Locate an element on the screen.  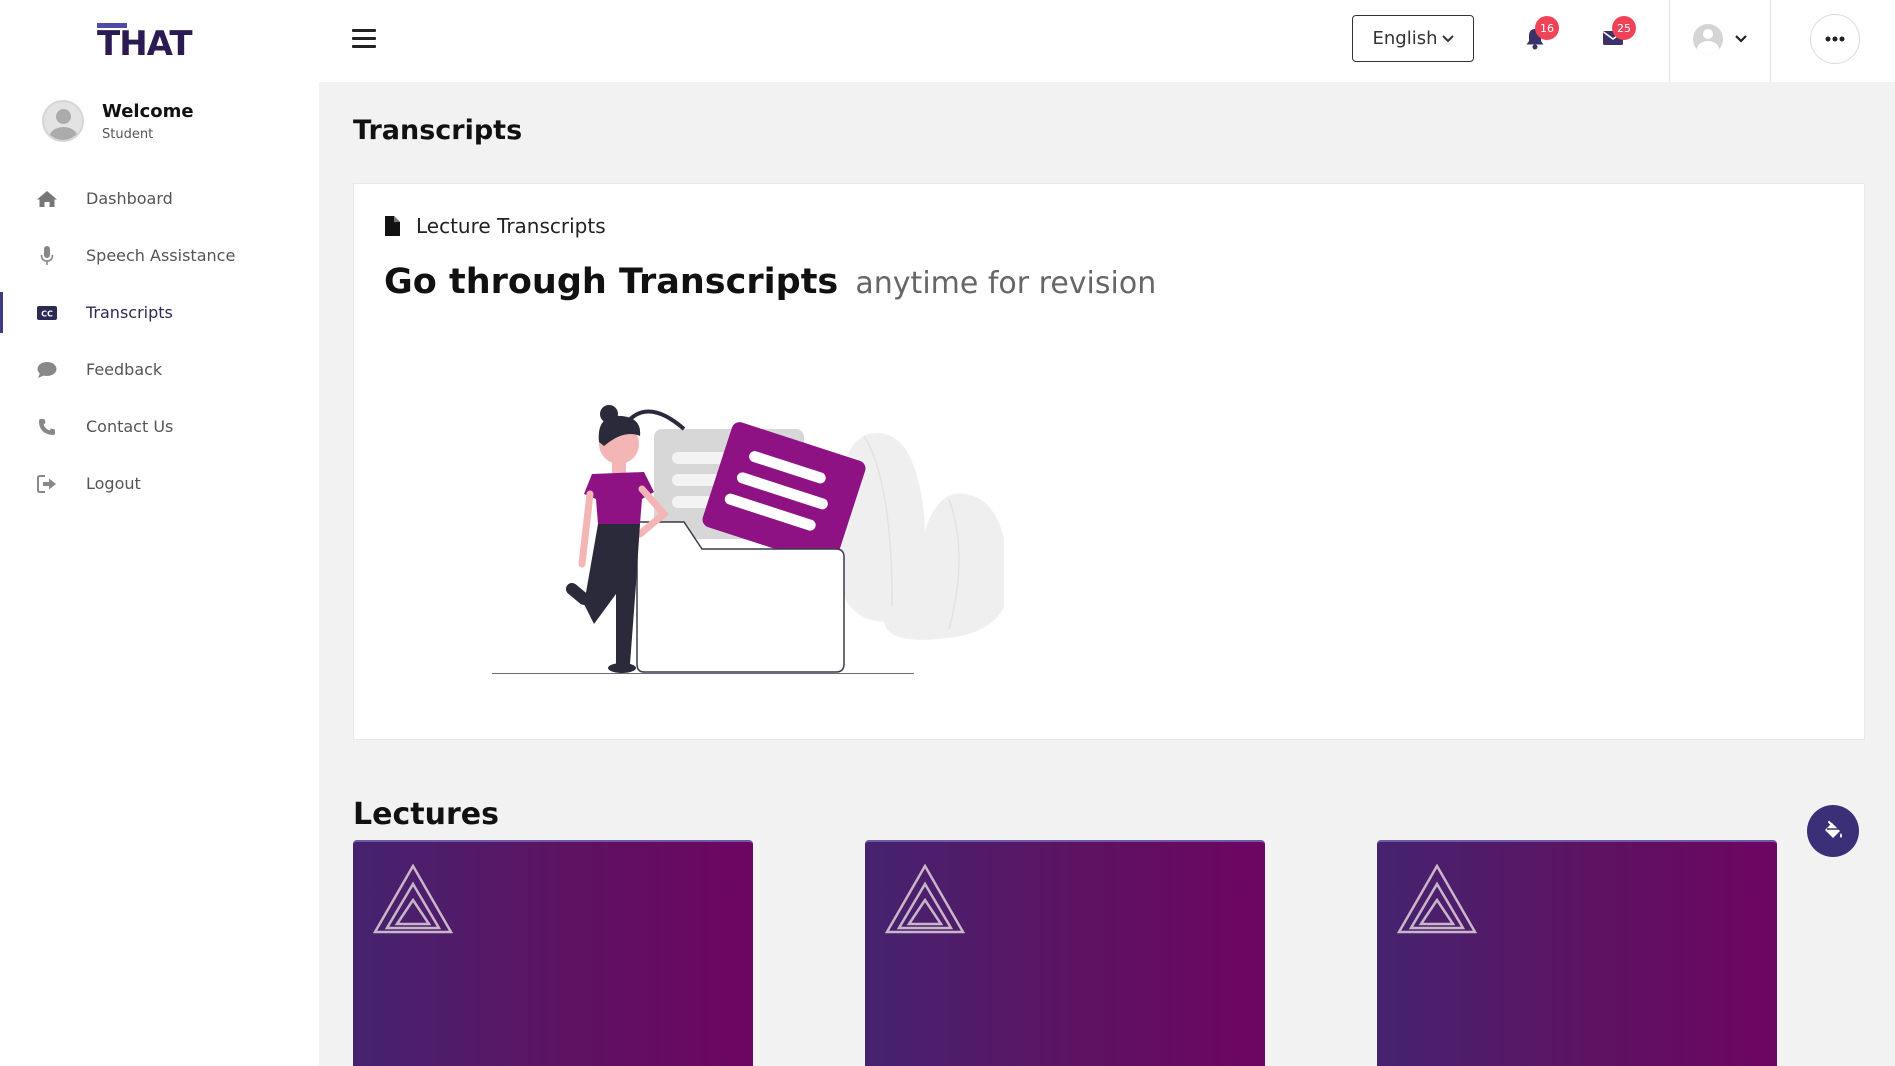
welcome-title: Welcome is located at coordinates (148, 111).